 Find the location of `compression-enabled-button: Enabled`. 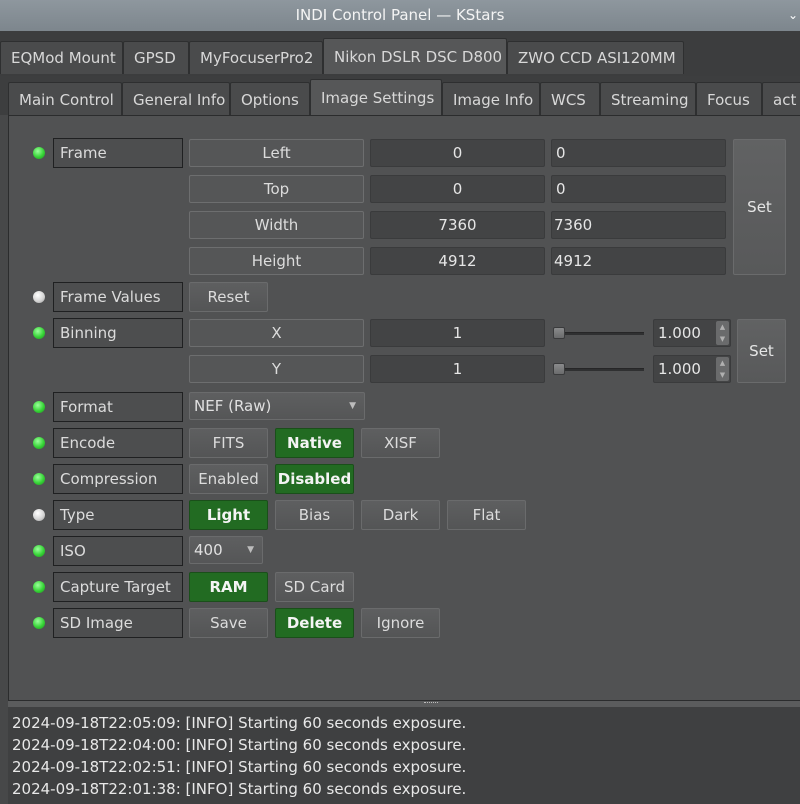

compression-enabled-button: Enabled is located at coordinates (228, 479).